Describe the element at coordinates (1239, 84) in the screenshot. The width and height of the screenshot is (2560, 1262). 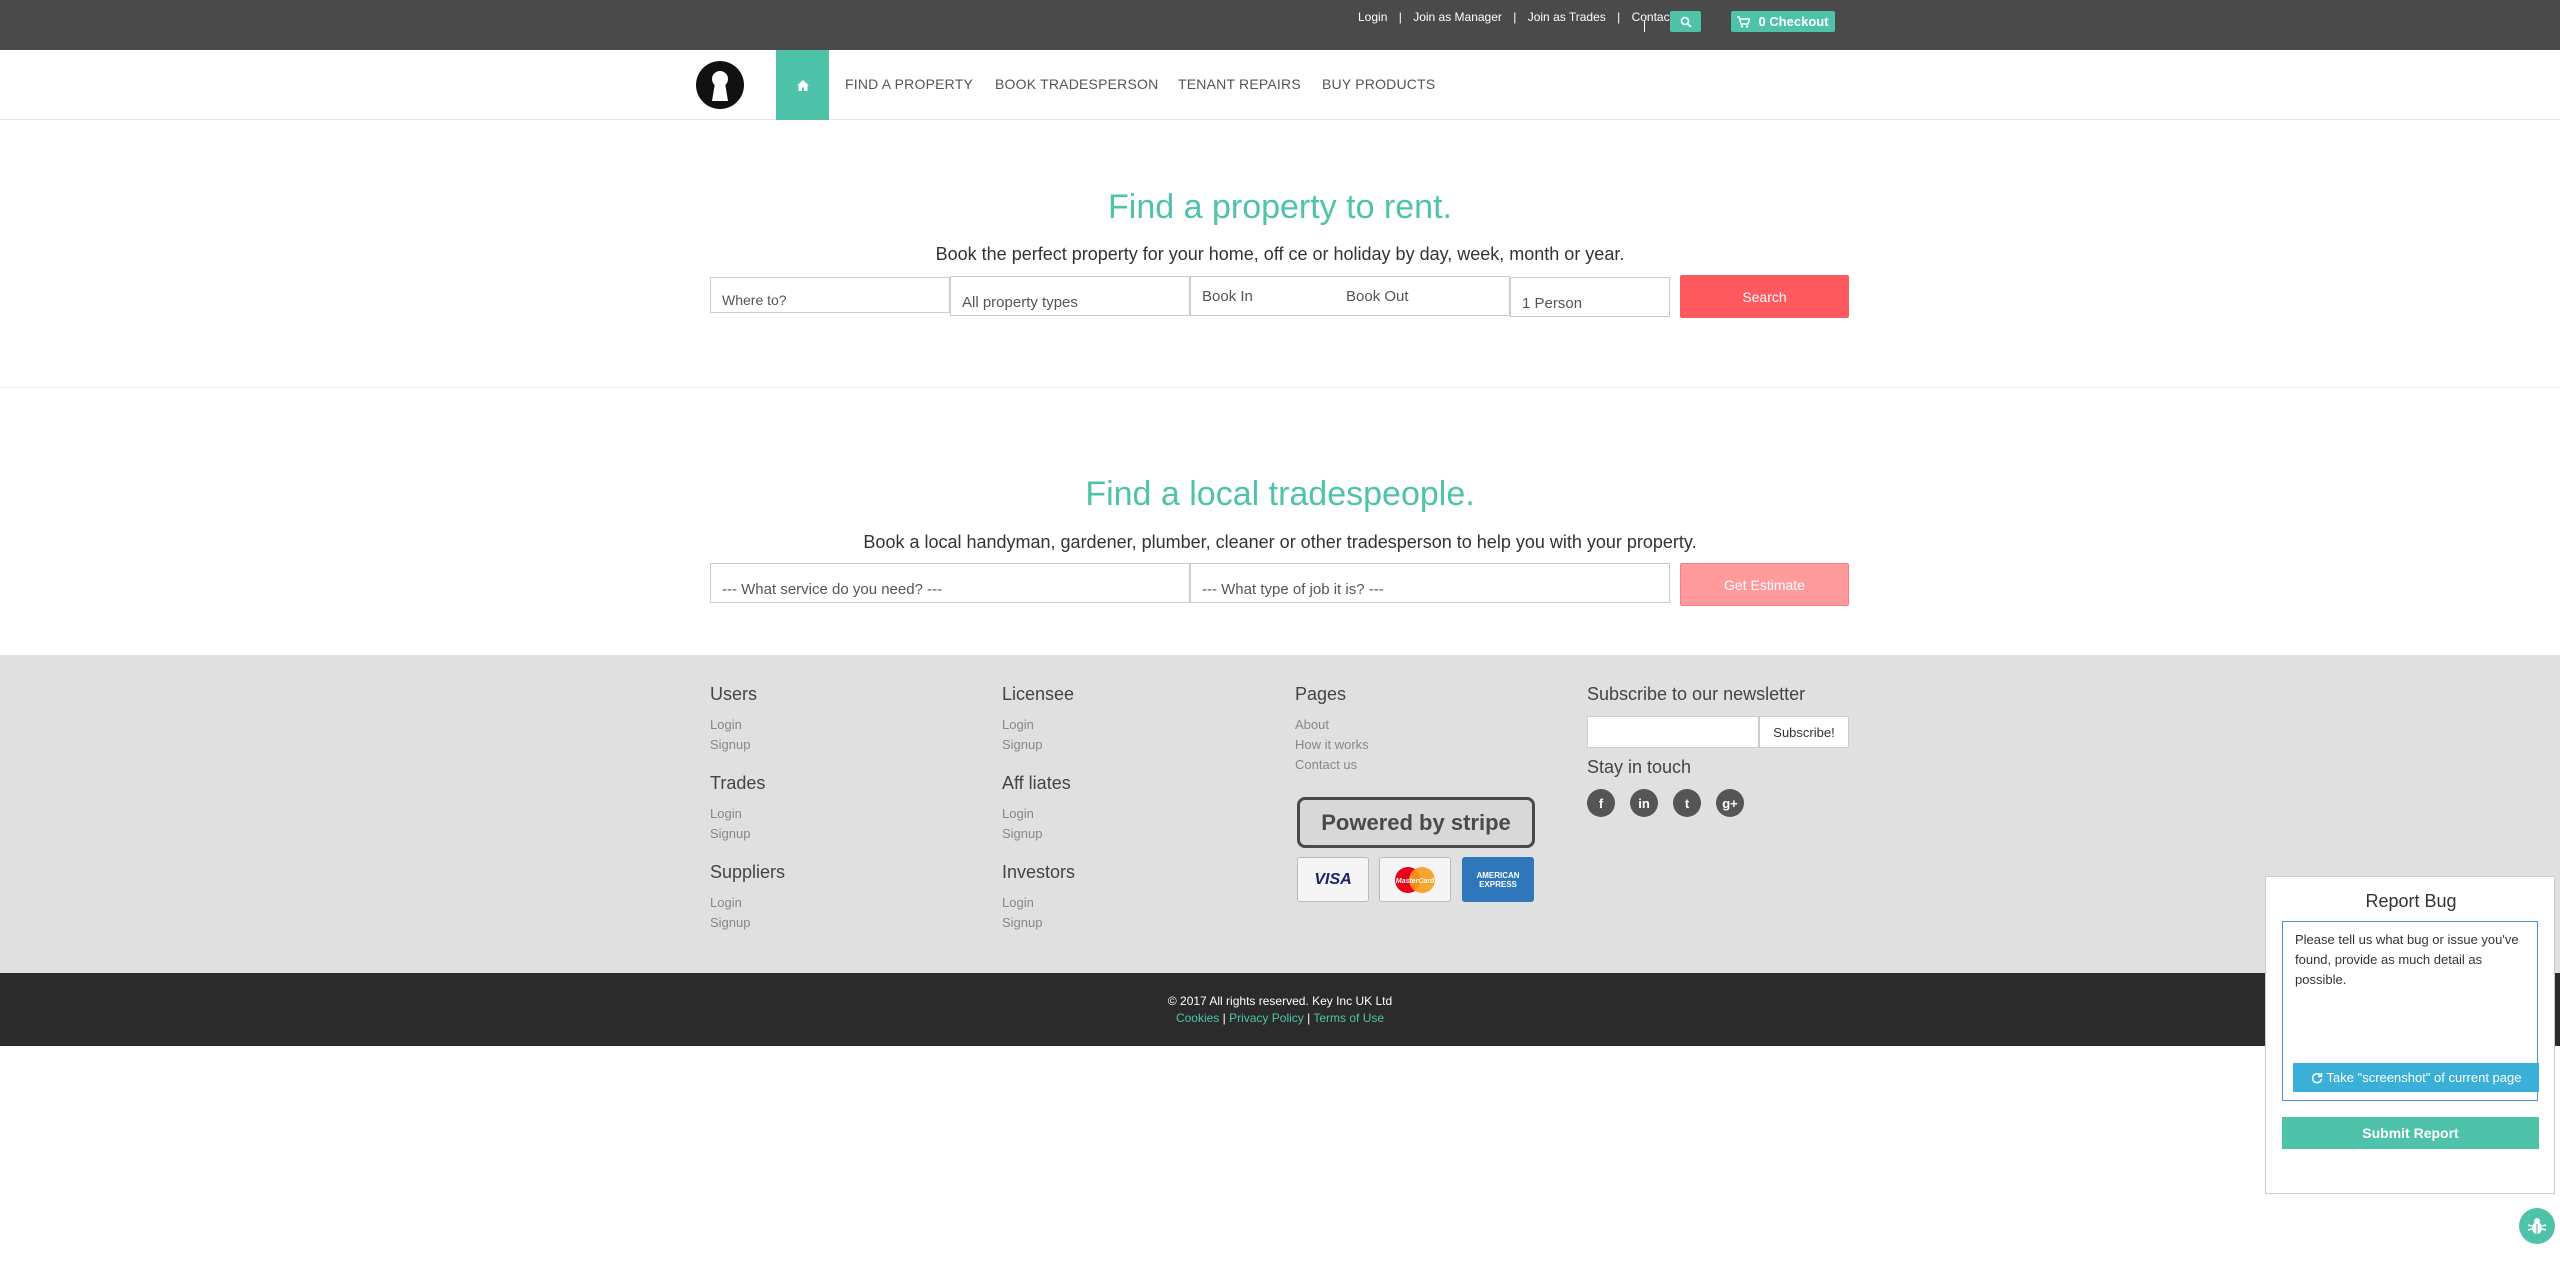
I see `nav-tenant-repairs: TENANT REPAIRS` at that location.